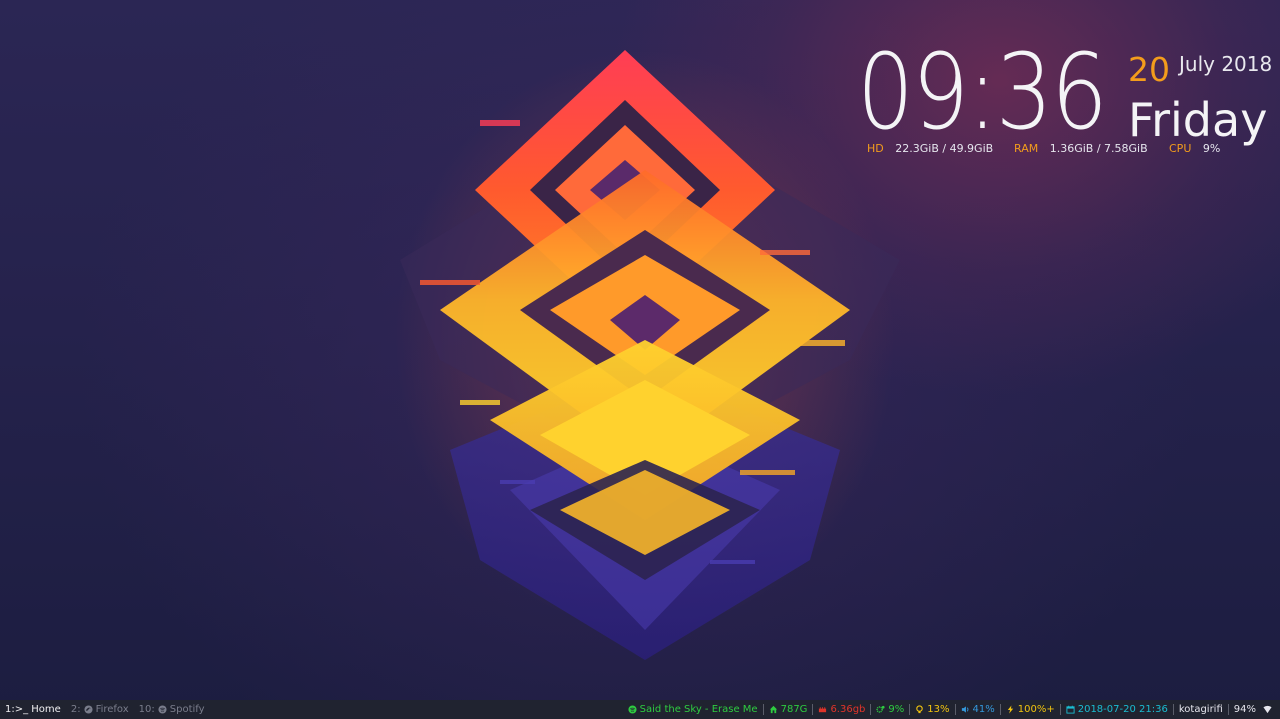 This screenshot has width=1280, height=719. What do you see at coordinates (146, 709) in the screenshot?
I see `workspace-spotify-number: 10:` at bounding box center [146, 709].